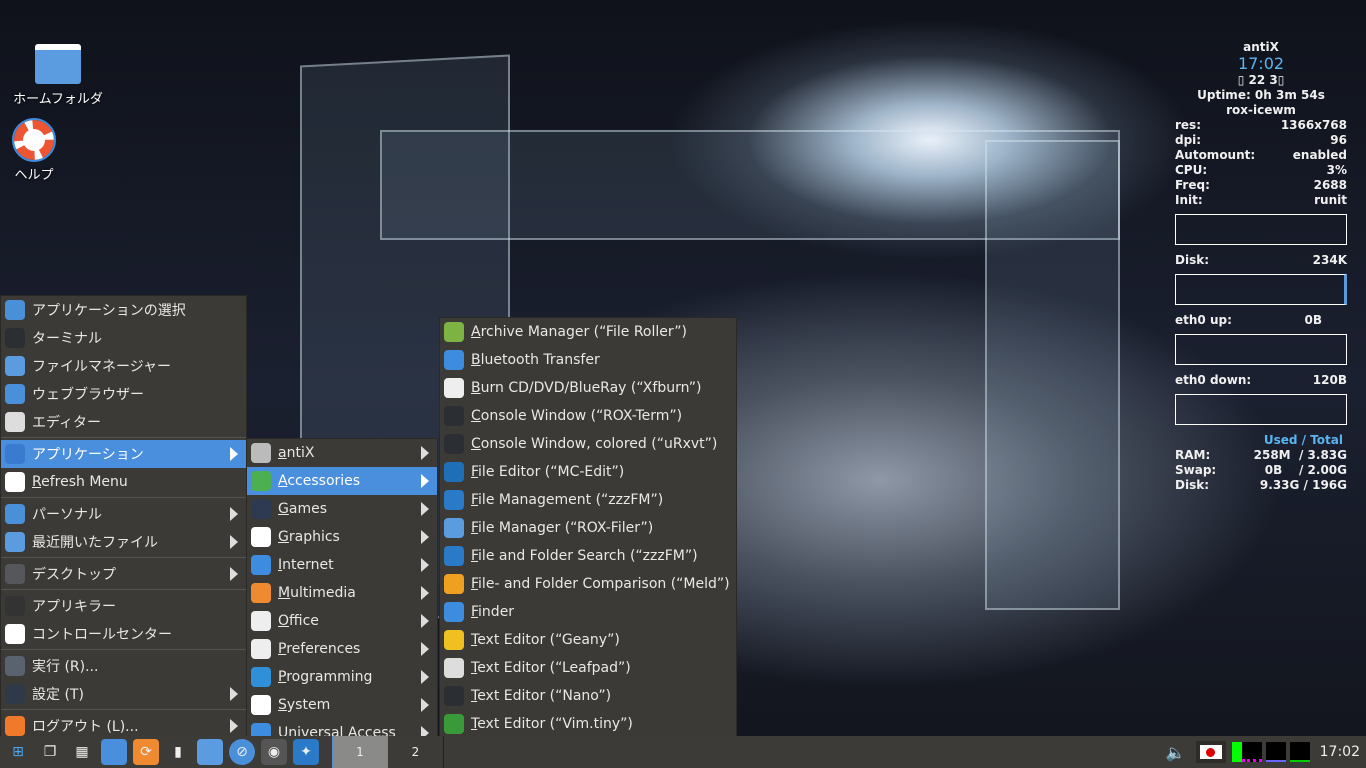 This screenshot has height=768, width=1366. I want to click on menu-item-label: ターミナル, so click(67, 339).